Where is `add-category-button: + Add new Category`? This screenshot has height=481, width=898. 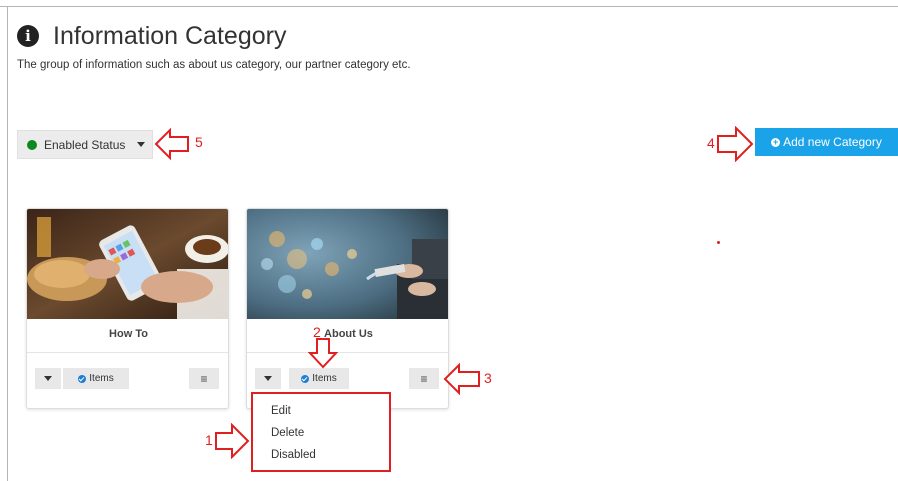
add-category-button: + Add new Category is located at coordinates (826, 142).